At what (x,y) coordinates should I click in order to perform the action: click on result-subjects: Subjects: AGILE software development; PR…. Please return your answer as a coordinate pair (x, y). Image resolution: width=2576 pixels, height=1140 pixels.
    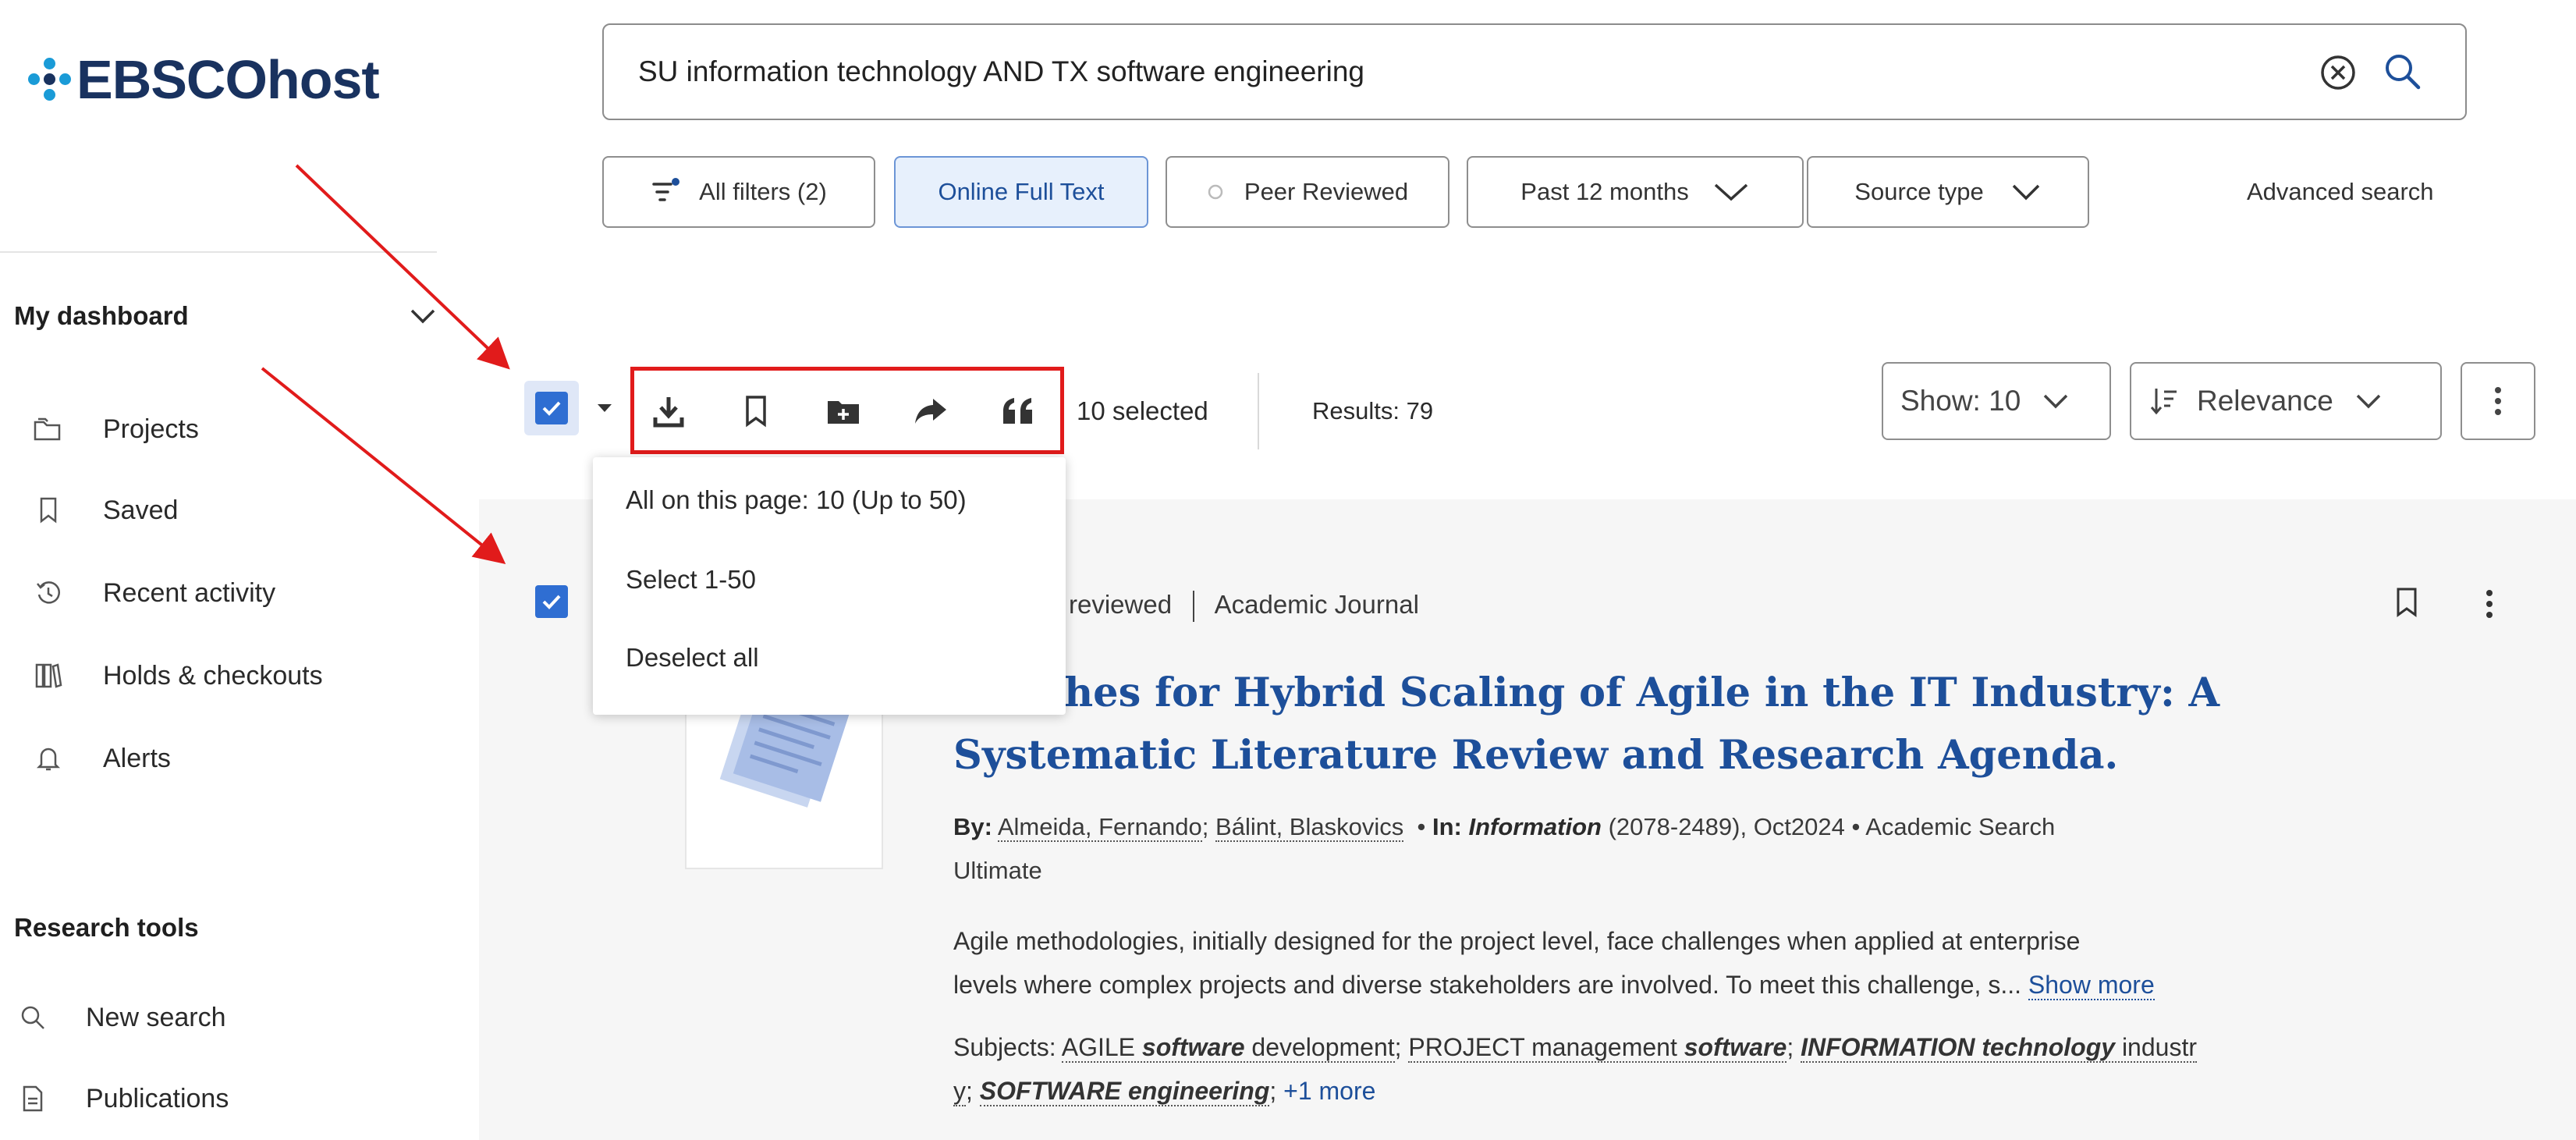
    Looking at the image, I should click on (1575, 1069).